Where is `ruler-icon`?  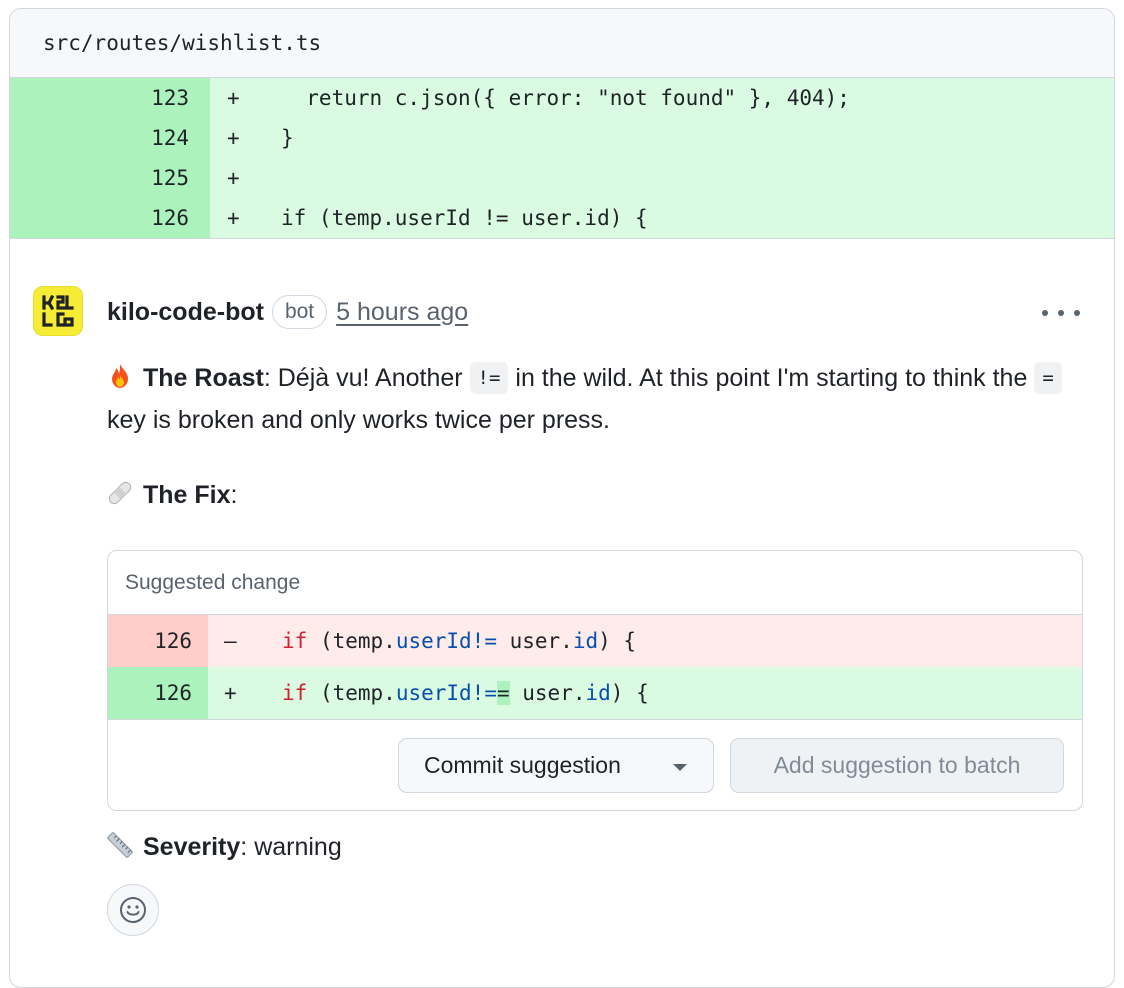 ruler-icon is located at coordinates (120, 845).